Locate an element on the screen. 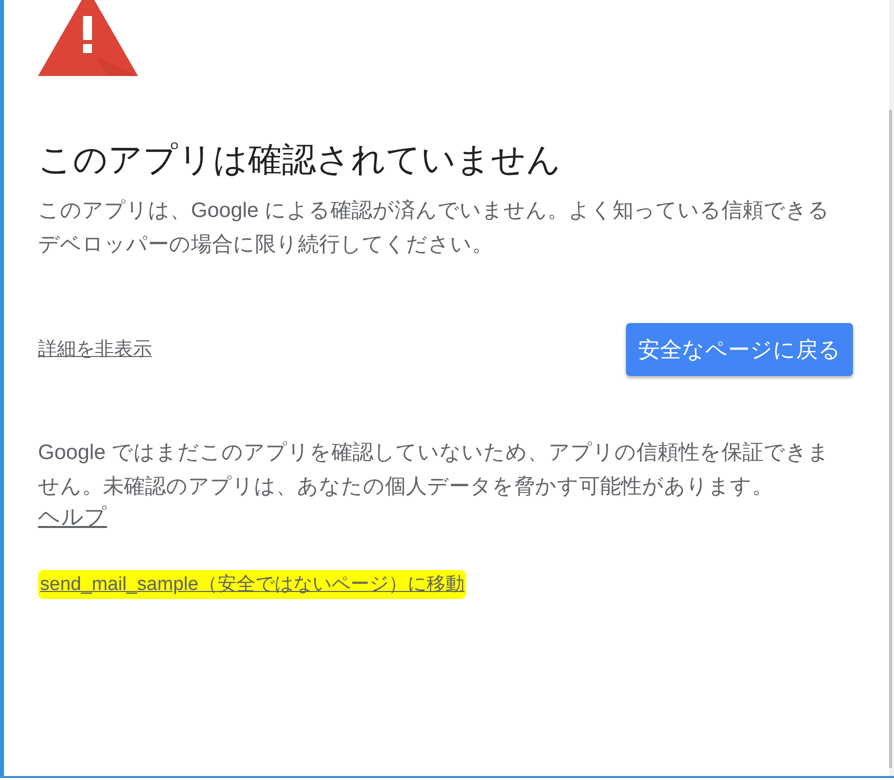  scrollbar-thumb is located at coordinates (890, 439).